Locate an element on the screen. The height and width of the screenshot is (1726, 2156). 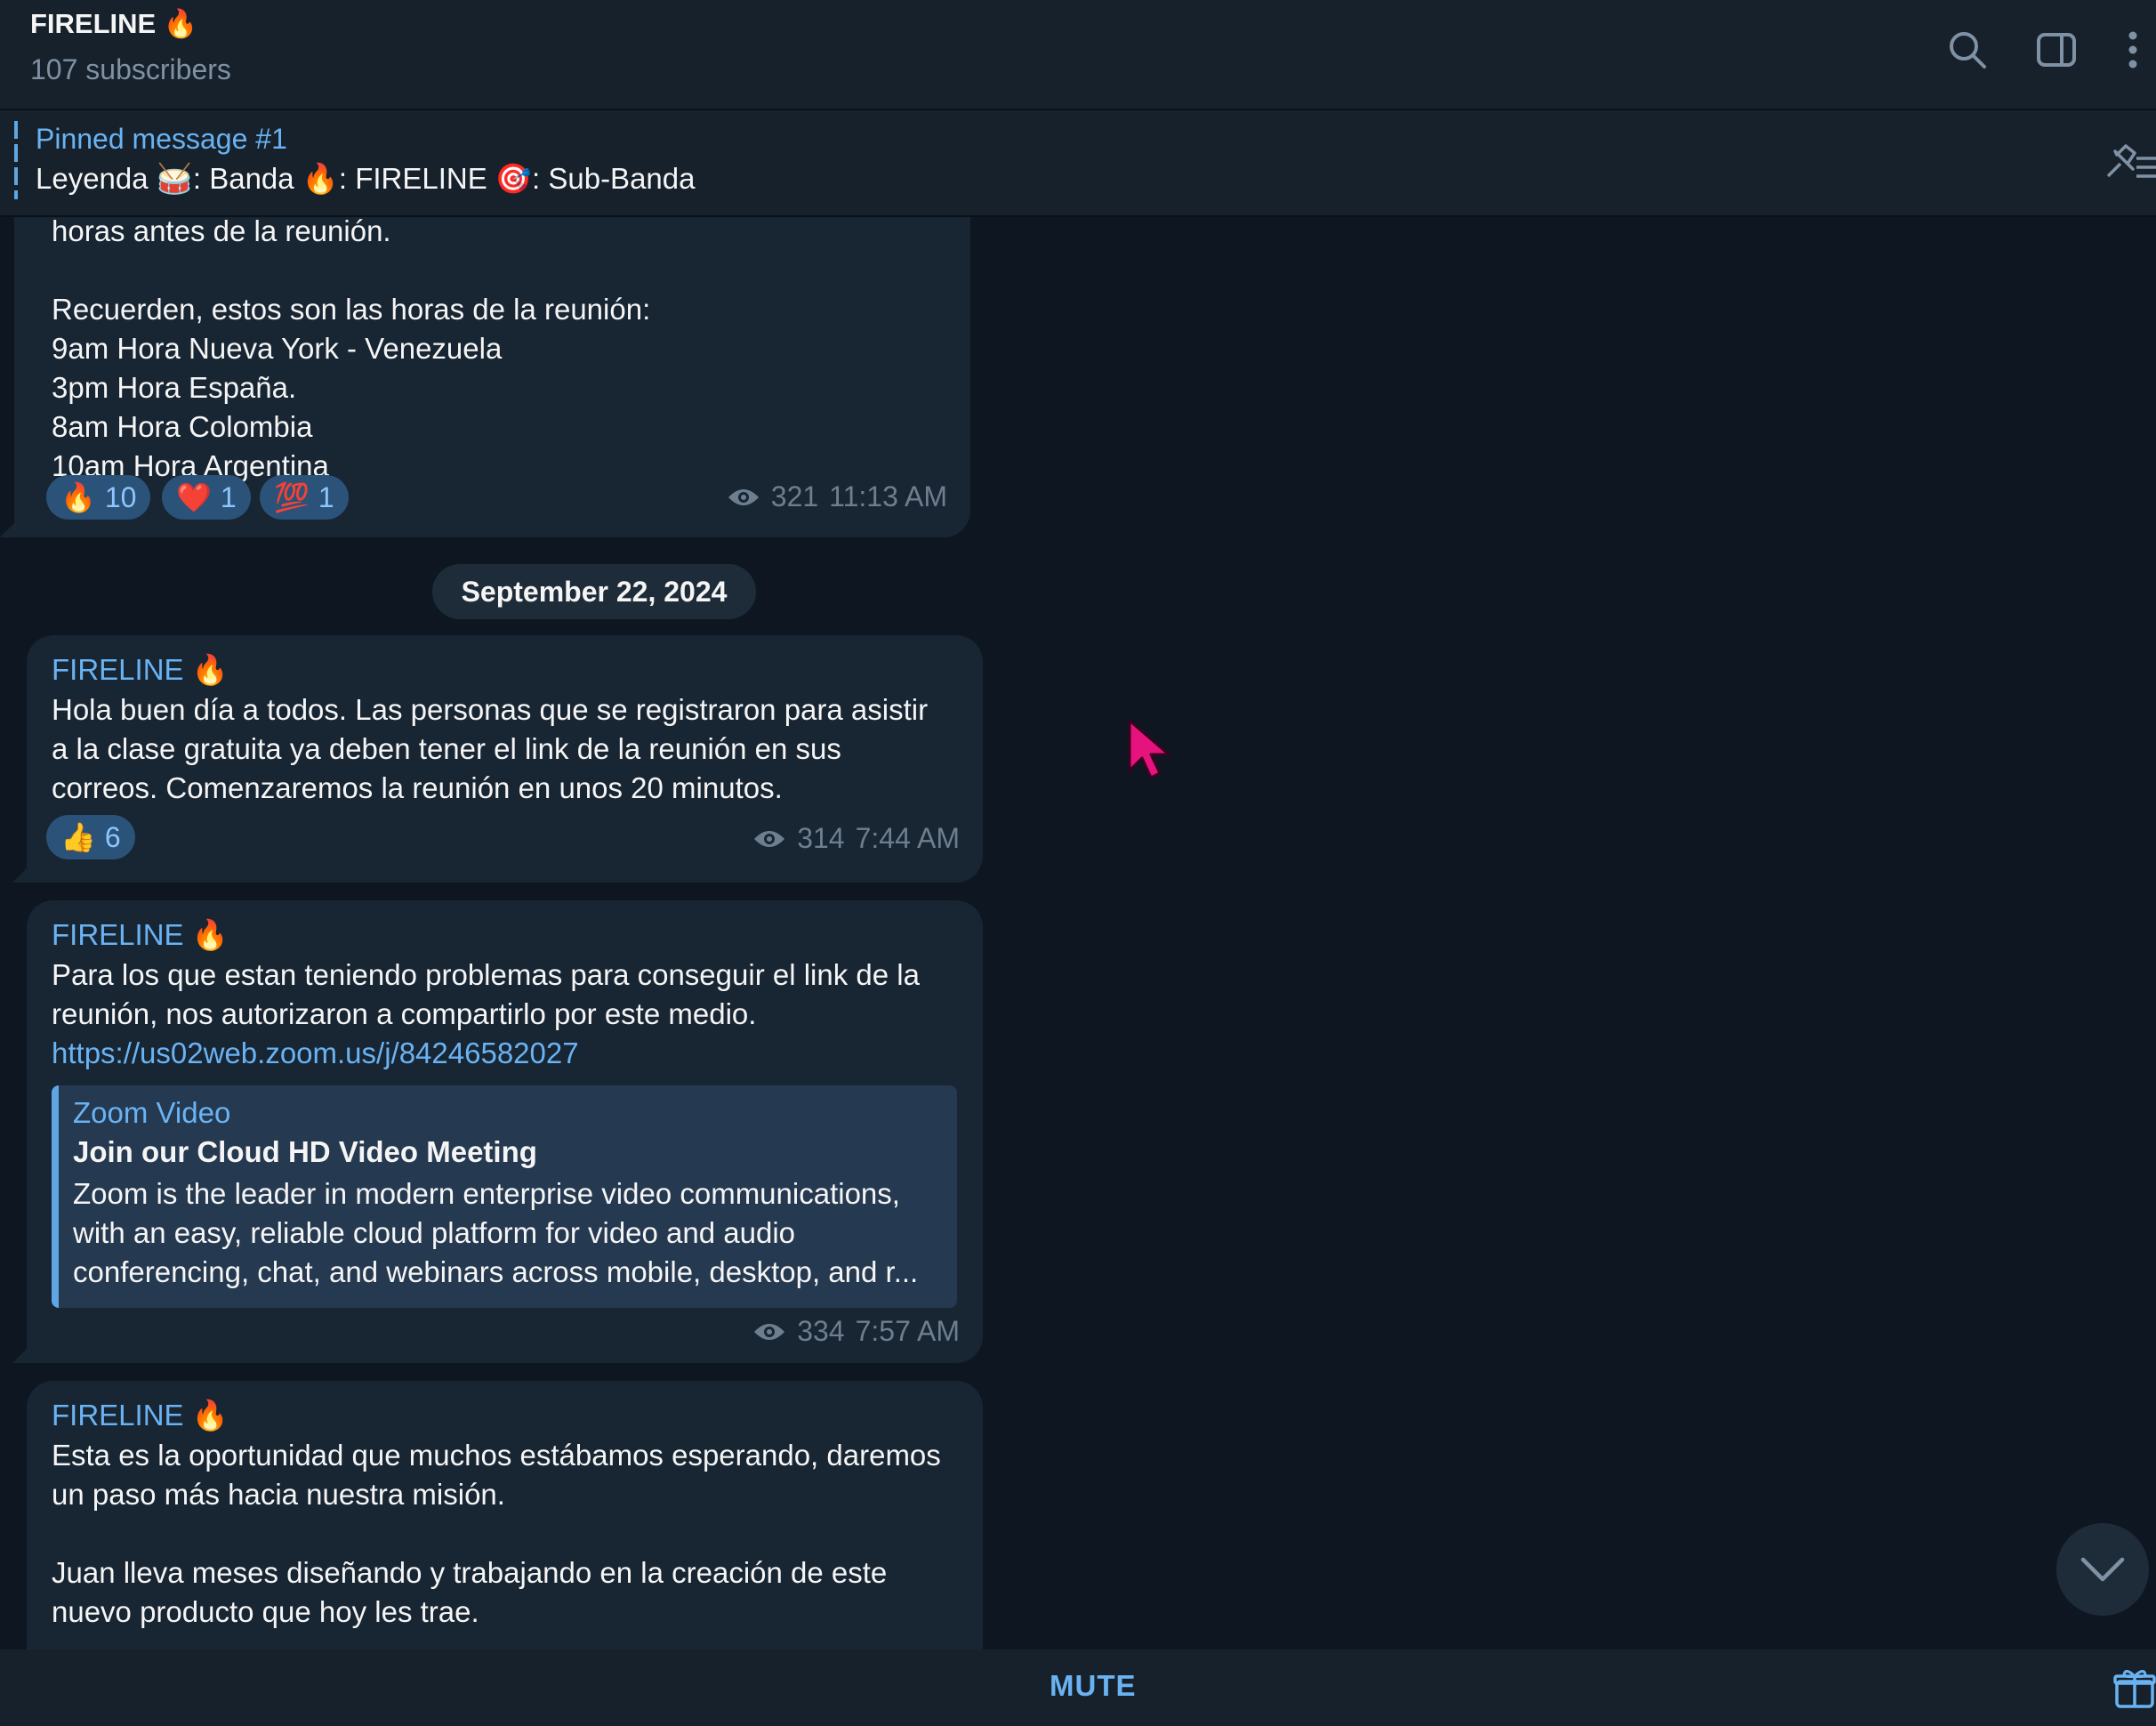
fire-emoji-icon: 🔥 is located at coordinates (78, 497).